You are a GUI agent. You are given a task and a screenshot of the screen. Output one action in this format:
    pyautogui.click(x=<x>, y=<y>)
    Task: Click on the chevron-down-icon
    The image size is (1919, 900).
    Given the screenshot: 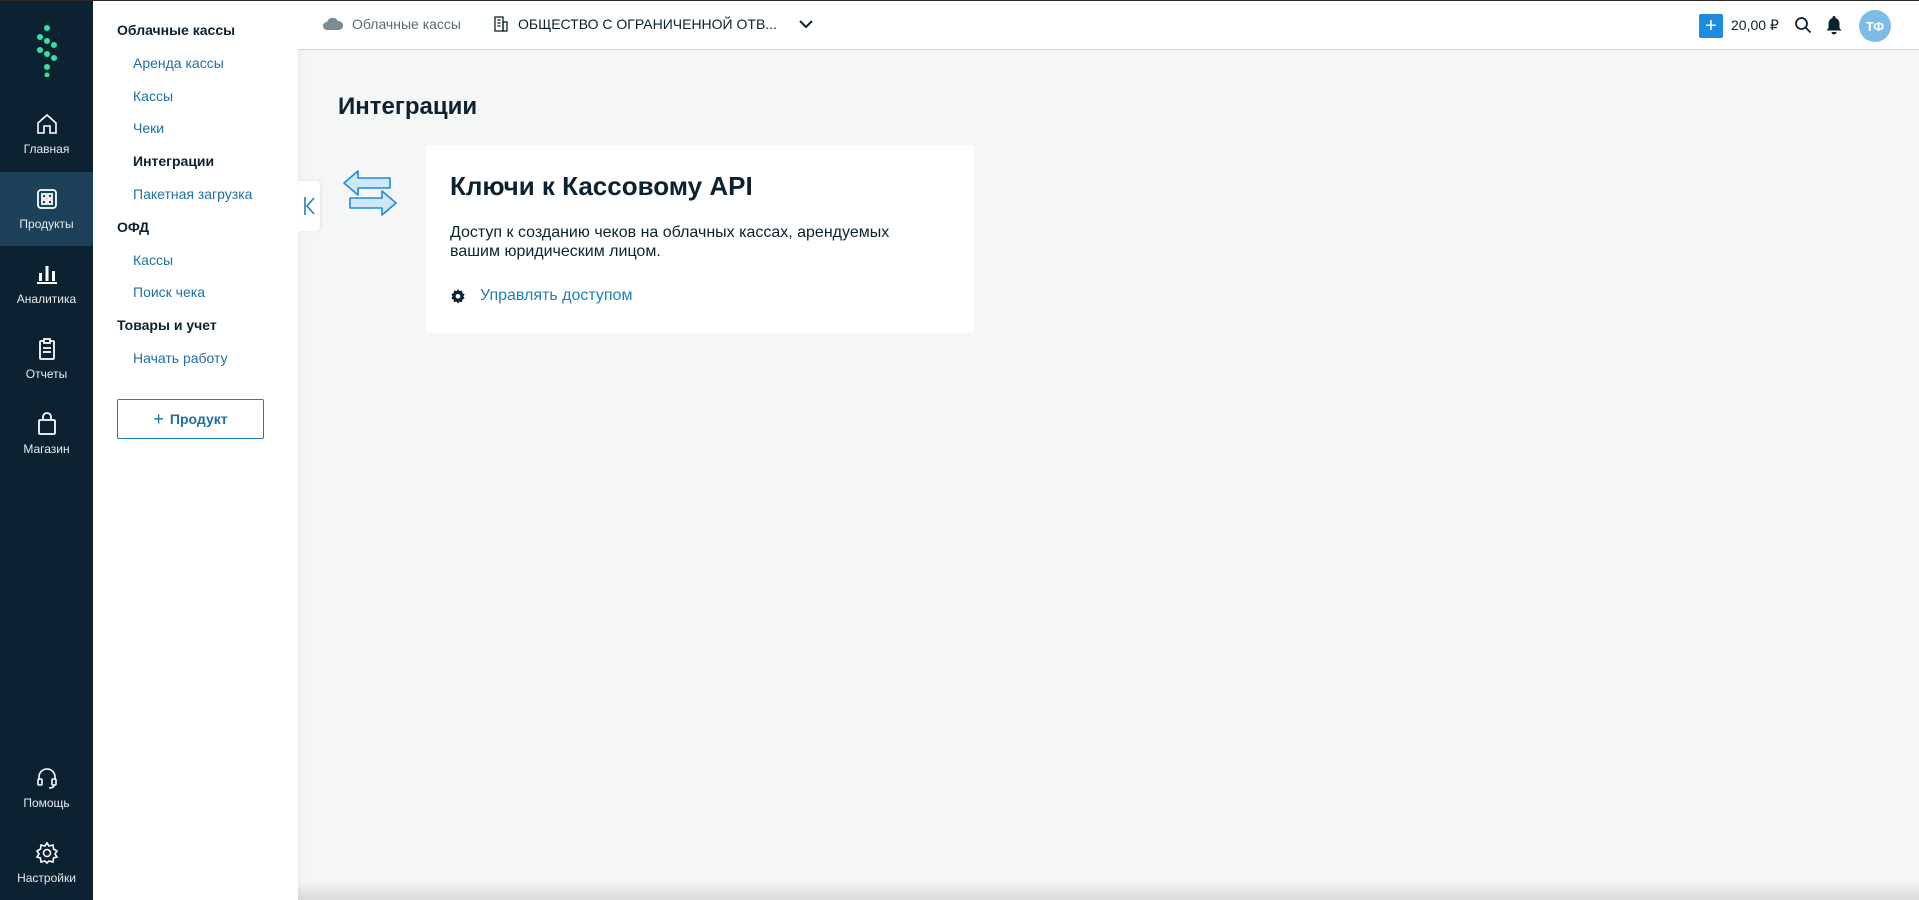 What is the action you would take?
    pyautogui.click(x=806, y=23)
    